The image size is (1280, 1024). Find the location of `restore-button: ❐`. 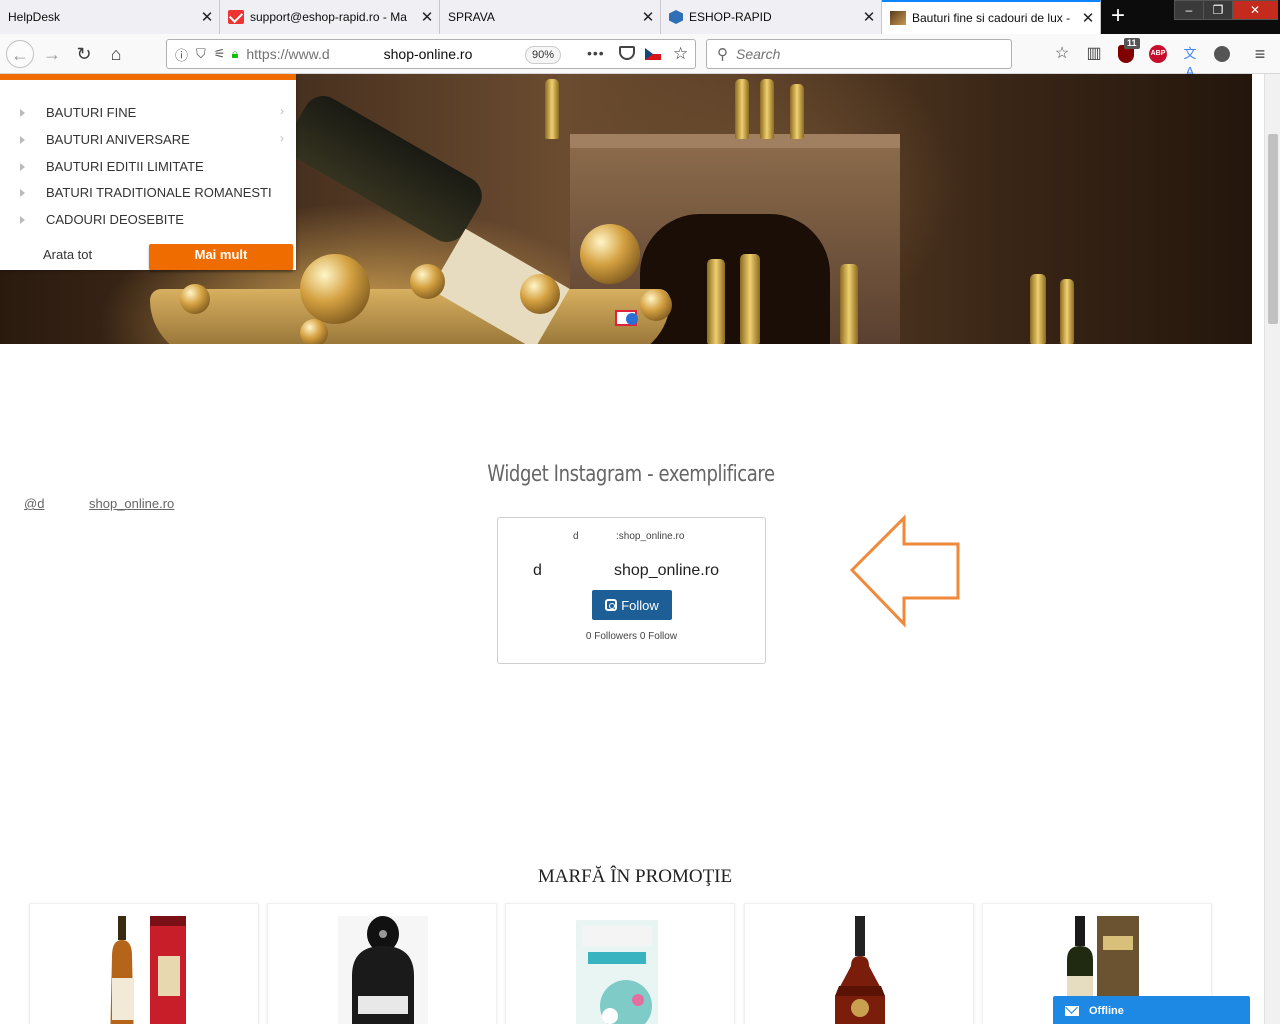

restore-button: ❐ is located at coordinates (1218, 10).